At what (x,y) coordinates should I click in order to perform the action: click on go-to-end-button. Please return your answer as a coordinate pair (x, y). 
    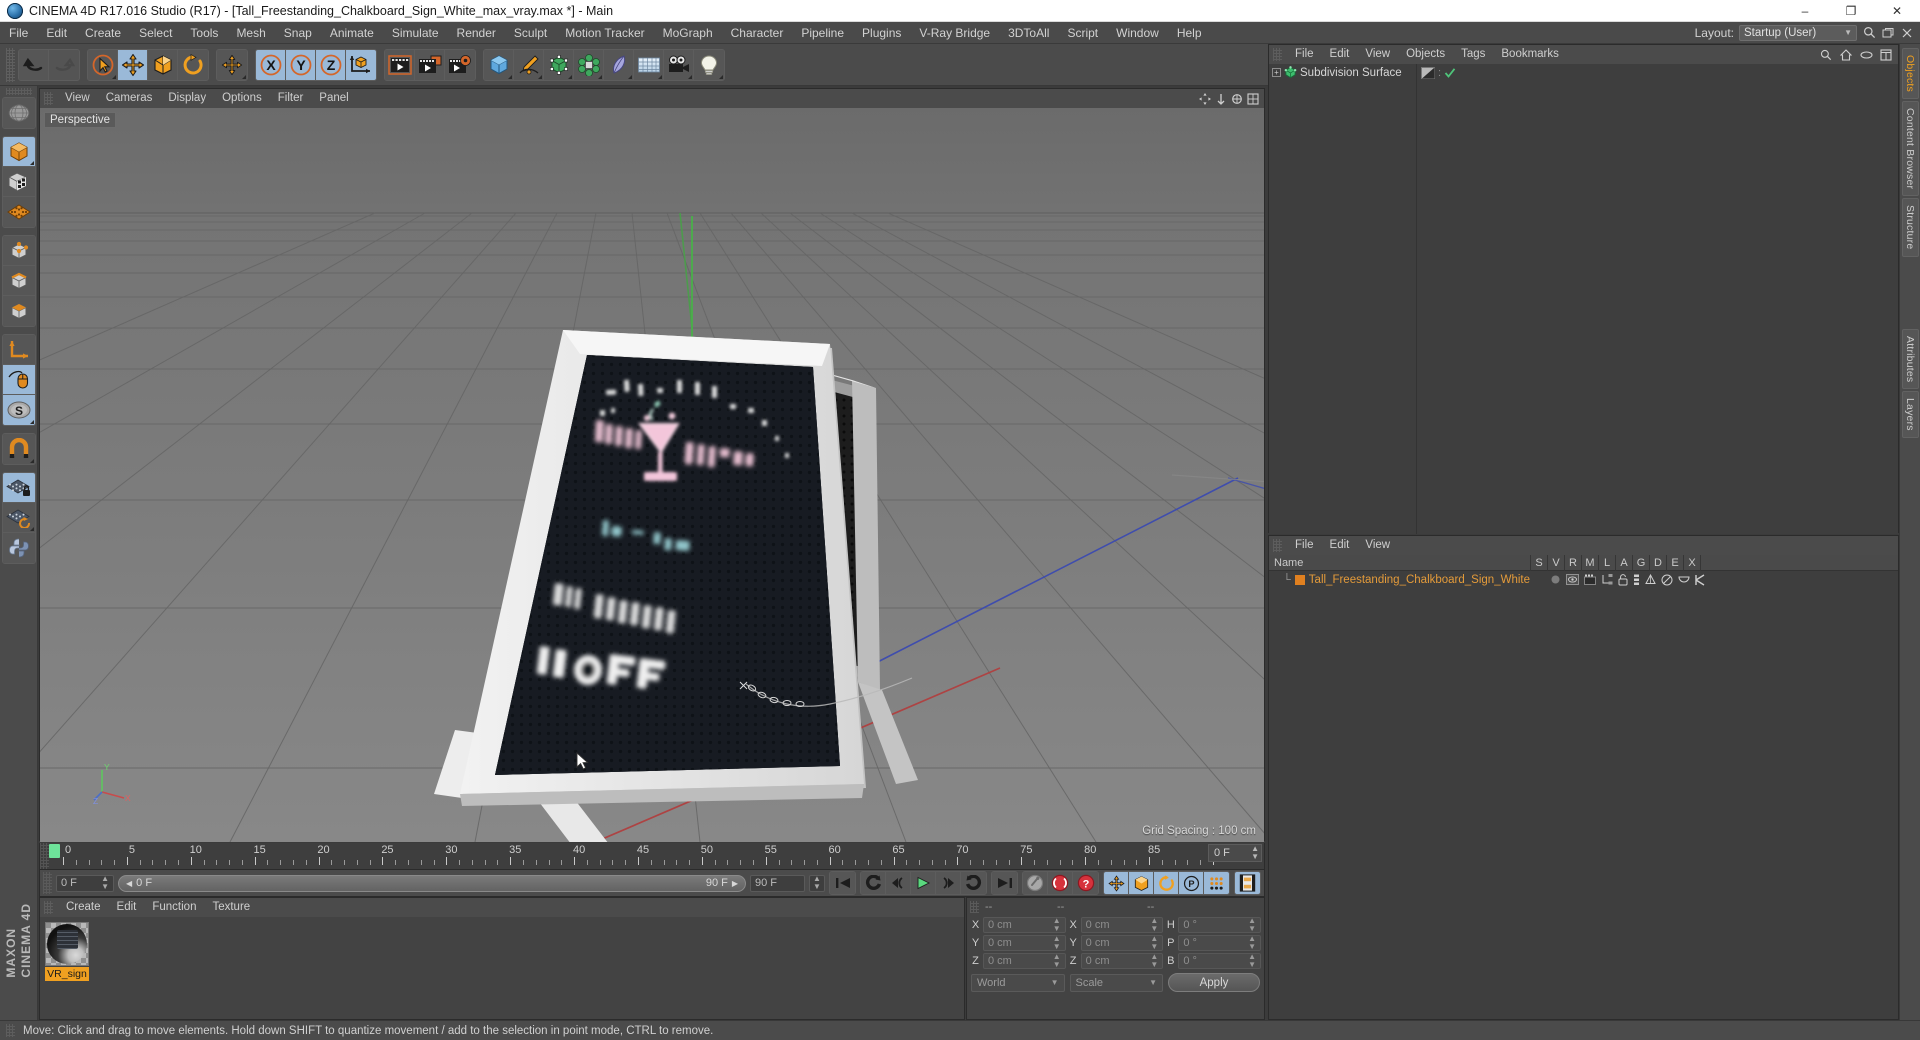
    Looking at the image, I should click on (1004, 883).